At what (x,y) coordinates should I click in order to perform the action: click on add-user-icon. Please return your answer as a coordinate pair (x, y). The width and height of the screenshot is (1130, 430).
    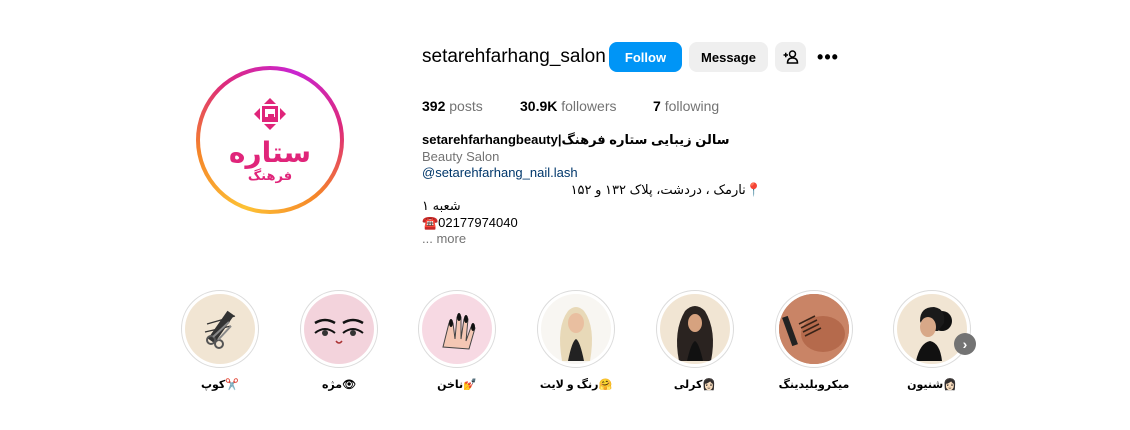
    Looking at the image, I should click on (790, 57).